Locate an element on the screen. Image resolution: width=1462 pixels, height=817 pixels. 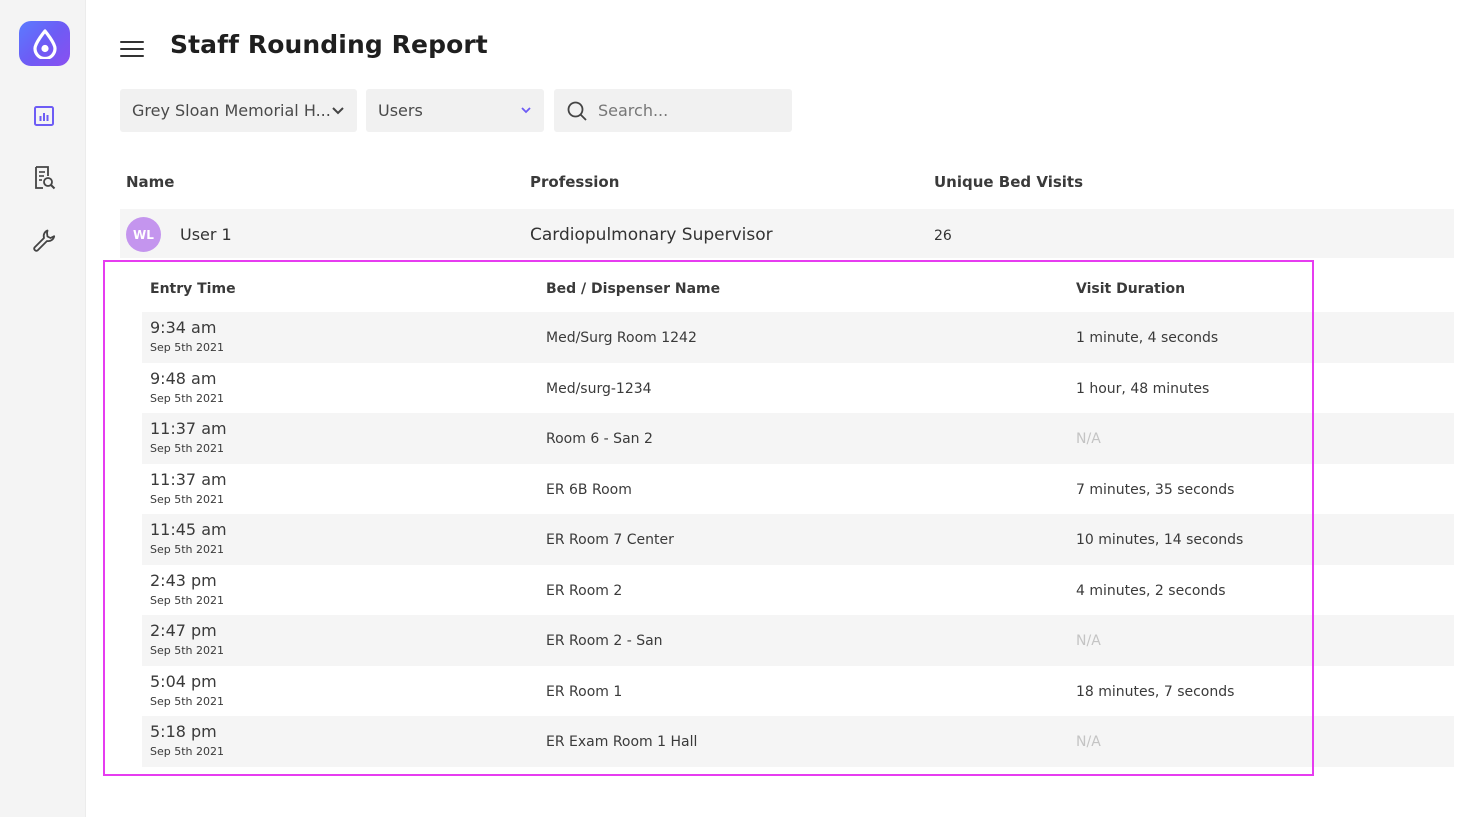
visit-entry-time: 2:47 pm is located at coordinates (183, 630).